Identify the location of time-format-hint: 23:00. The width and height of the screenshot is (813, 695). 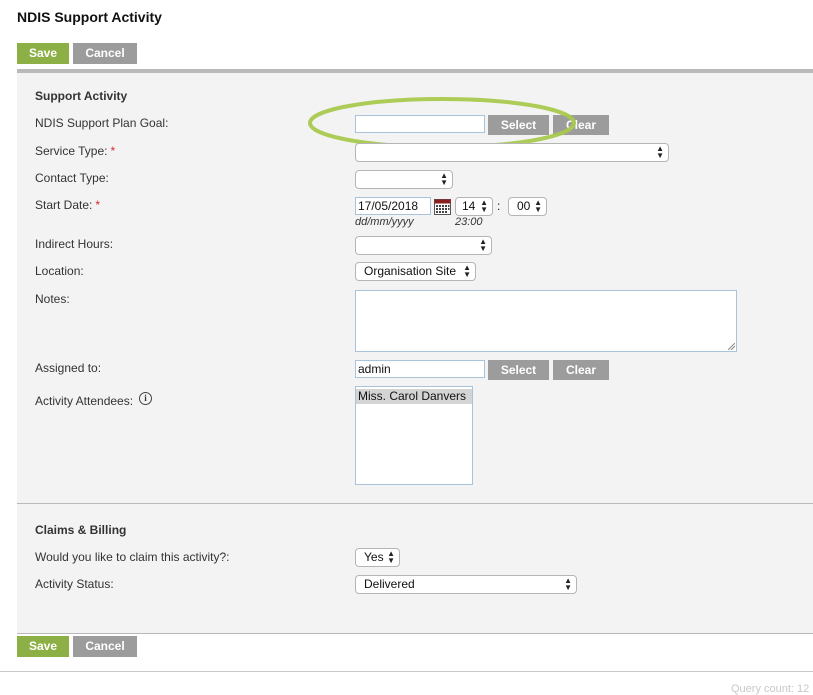
(469, 222).